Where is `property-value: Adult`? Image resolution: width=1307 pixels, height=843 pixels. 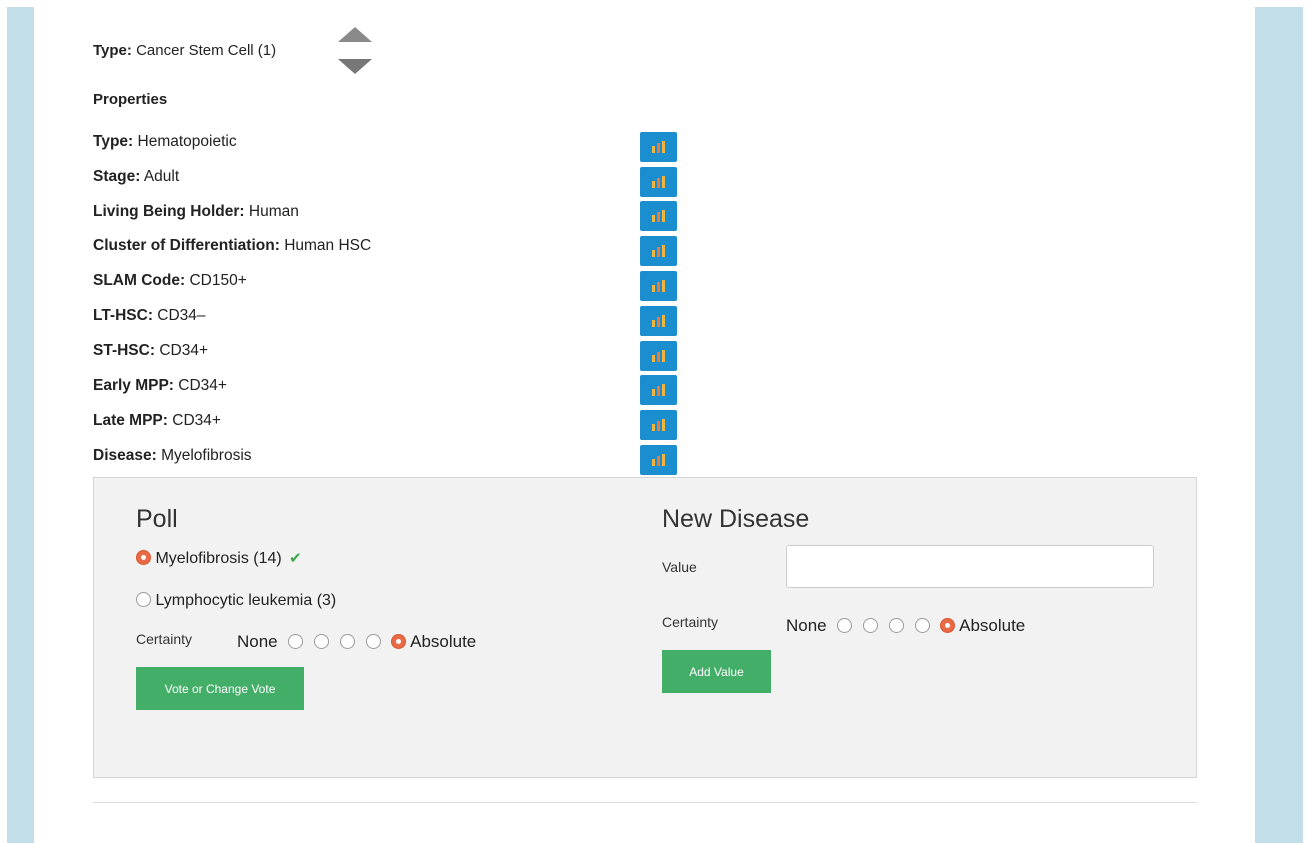
property-value: Adult is located at coordinates (161, 176).